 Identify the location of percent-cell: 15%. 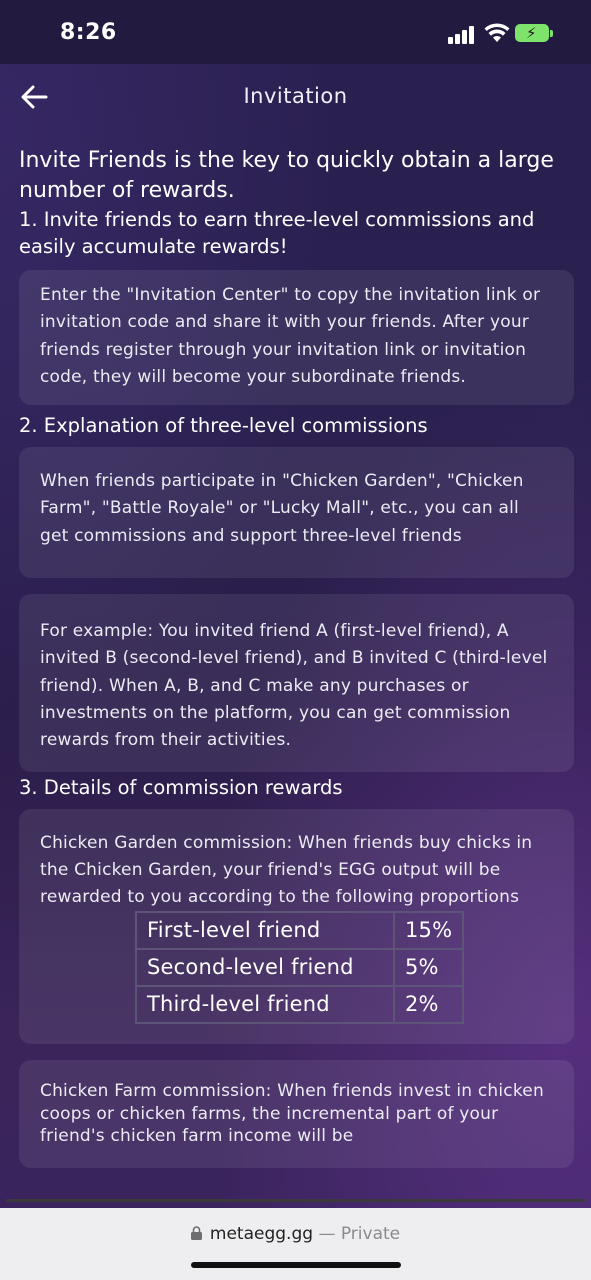
(428, 931).